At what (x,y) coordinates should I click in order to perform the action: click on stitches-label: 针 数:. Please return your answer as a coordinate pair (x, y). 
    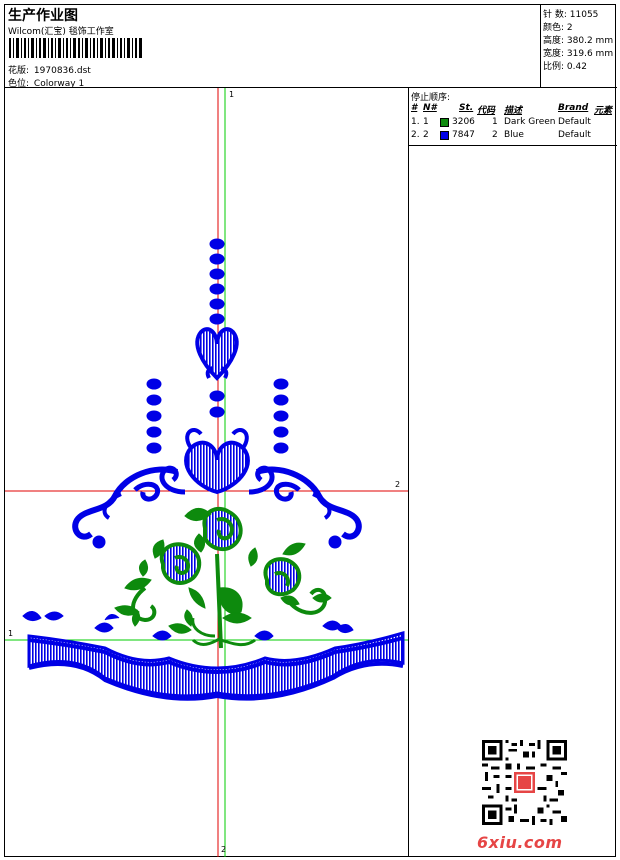
    Looking at the image, I should click on (555, 15).